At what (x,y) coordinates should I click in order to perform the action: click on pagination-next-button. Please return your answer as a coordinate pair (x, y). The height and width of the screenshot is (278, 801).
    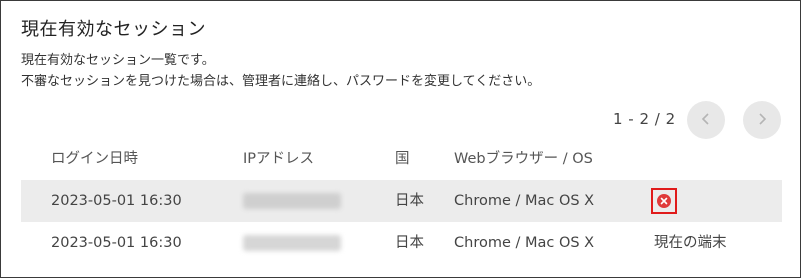
    Looking at the image, I should click on (762, 120).